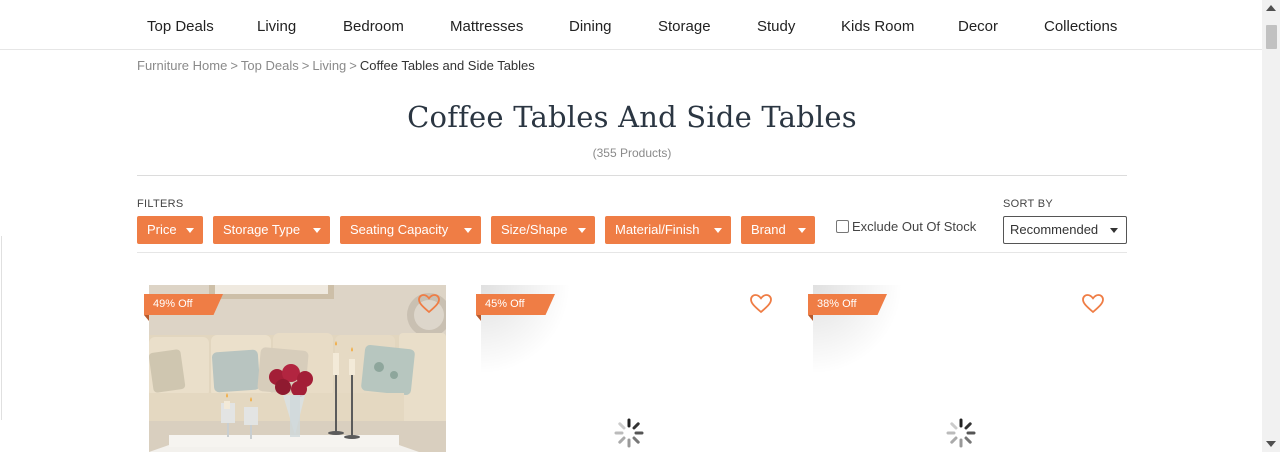 The width and height of the screenshot is (1280, 452). What do you see at coordinates (276, 26) in the screenshot?
I see `nav-living: Living` at bounding box center [276, 26].